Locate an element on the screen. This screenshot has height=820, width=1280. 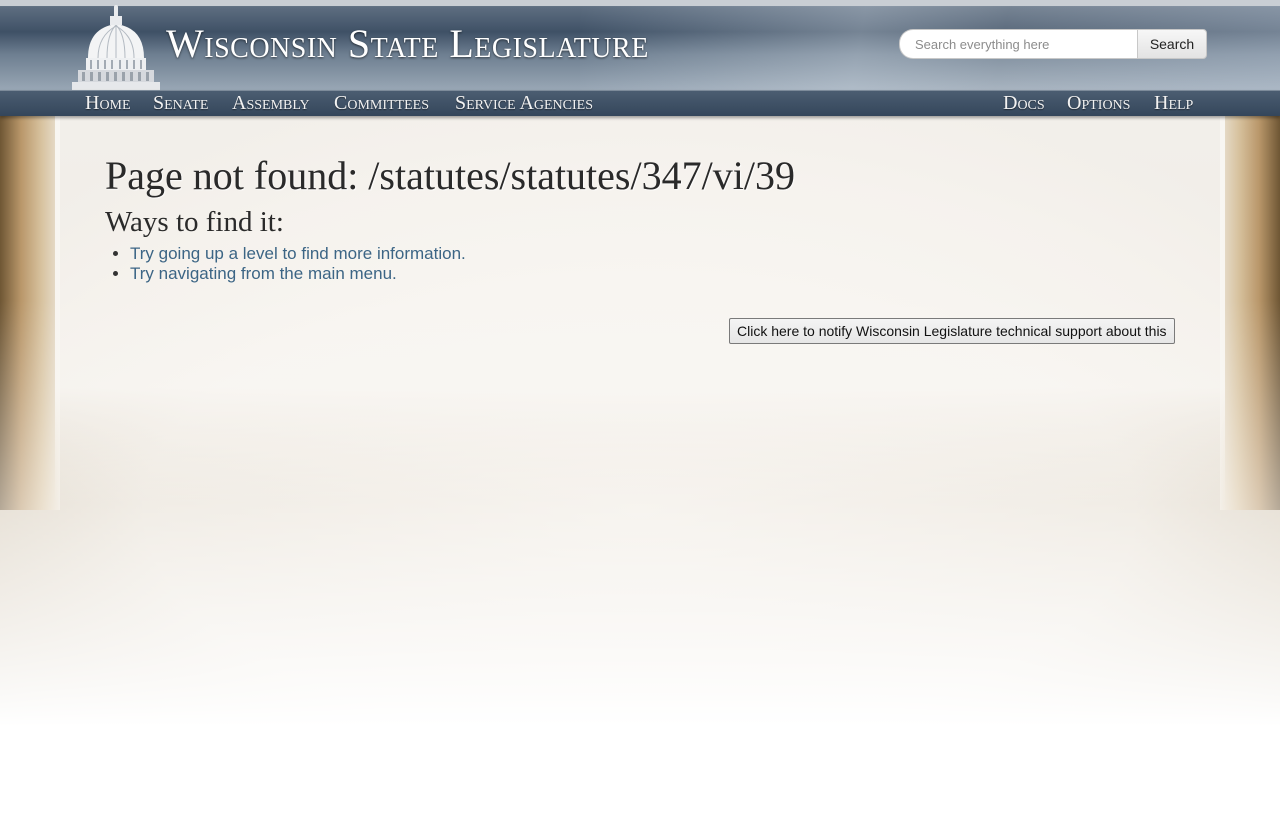
nav-item-assembly: Assembly is located at coordinates (271, 103).